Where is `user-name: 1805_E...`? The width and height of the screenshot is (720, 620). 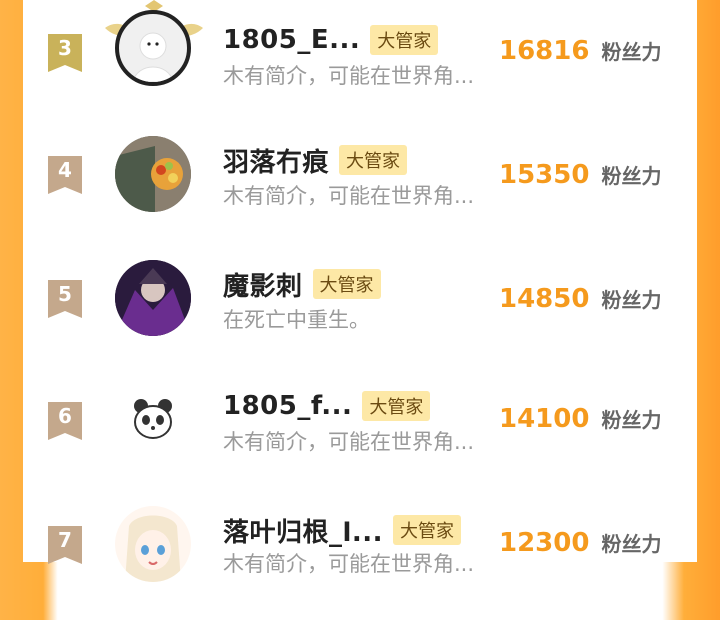 user-name: 1805_E... is located at coordinates (291, 40).